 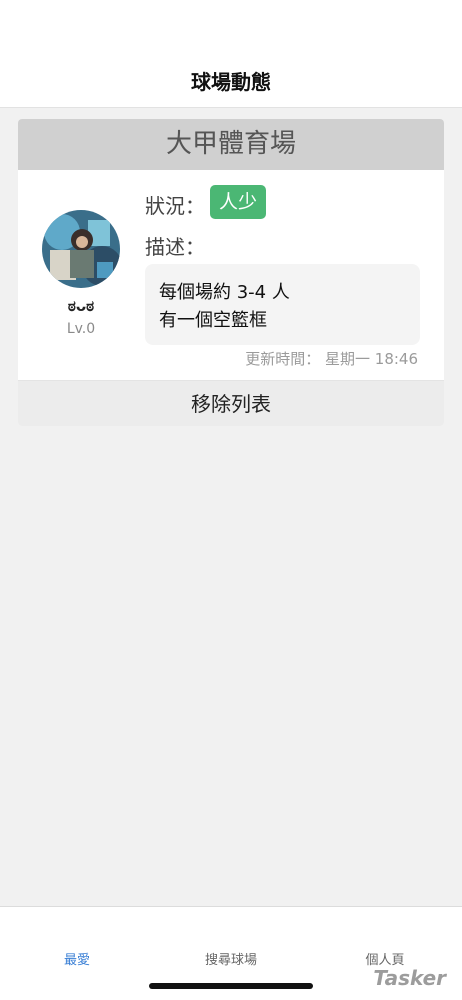 What do you see at coordinates (409, 978) in the screenshot?
I see `tasker-watermark: Tasker` at bounding box center [409, 978].